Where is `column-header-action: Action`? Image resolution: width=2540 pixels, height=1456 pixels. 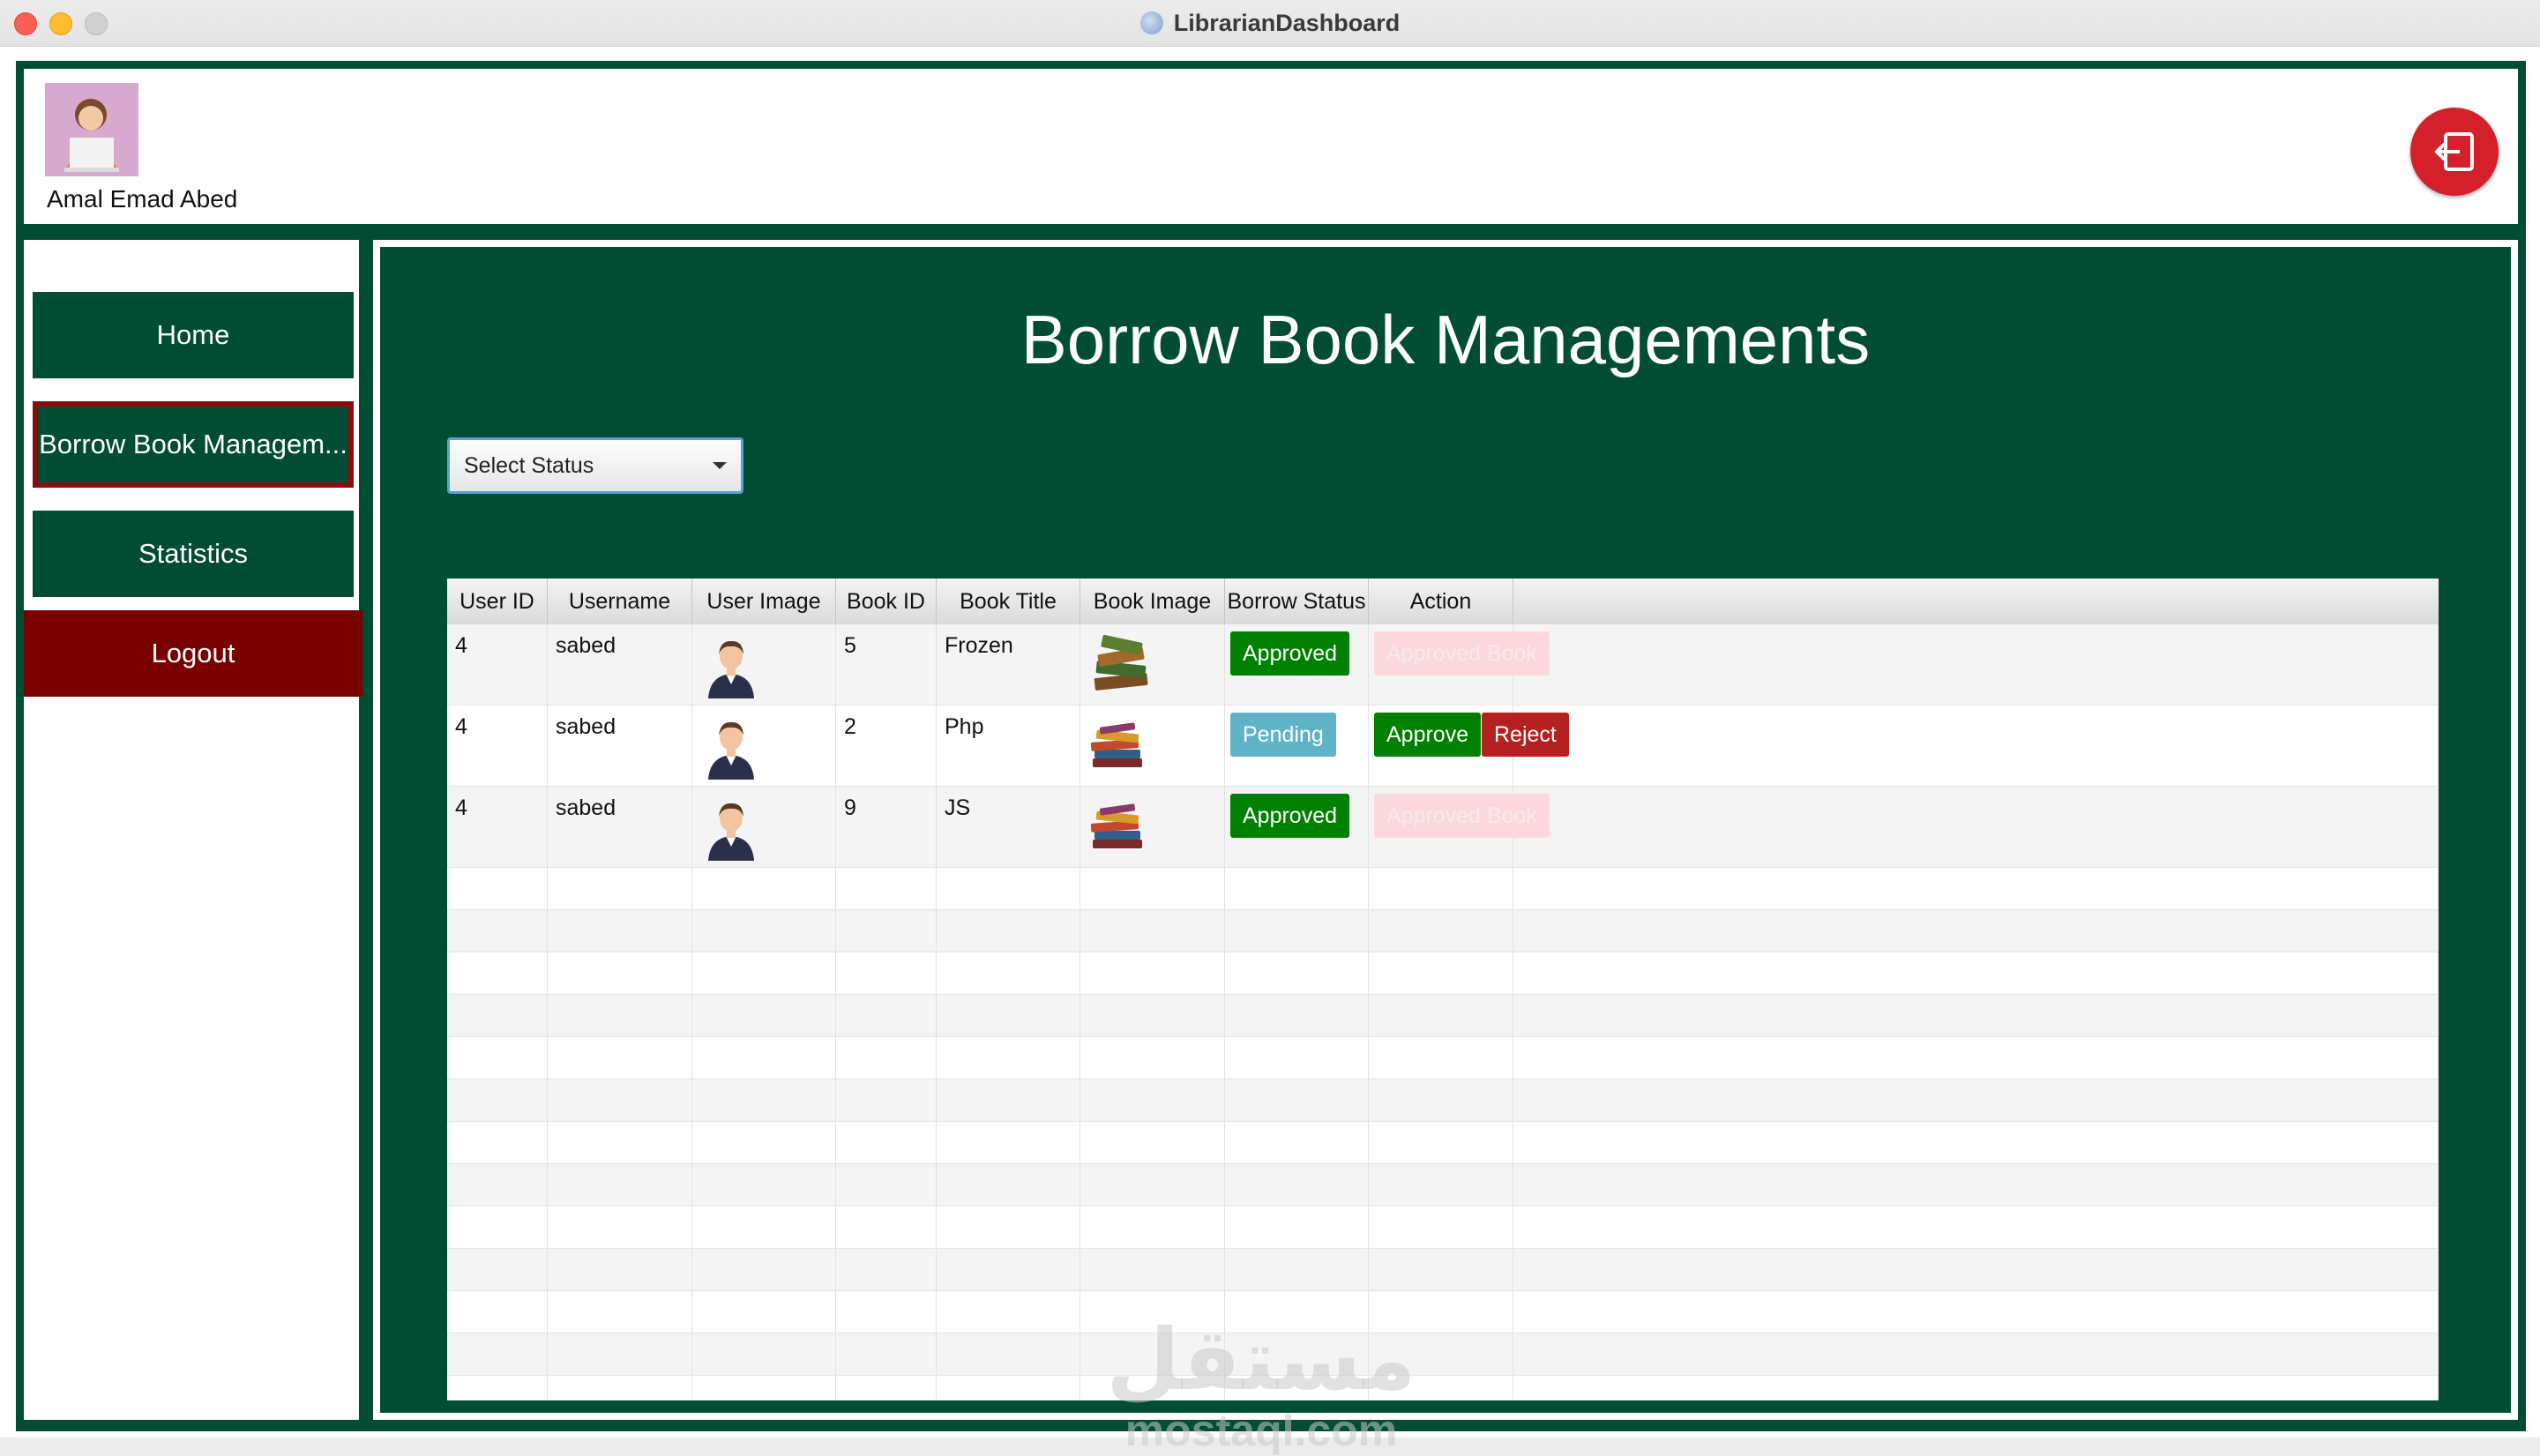
column-header-action: Action is located at coordinates (1441, 601).